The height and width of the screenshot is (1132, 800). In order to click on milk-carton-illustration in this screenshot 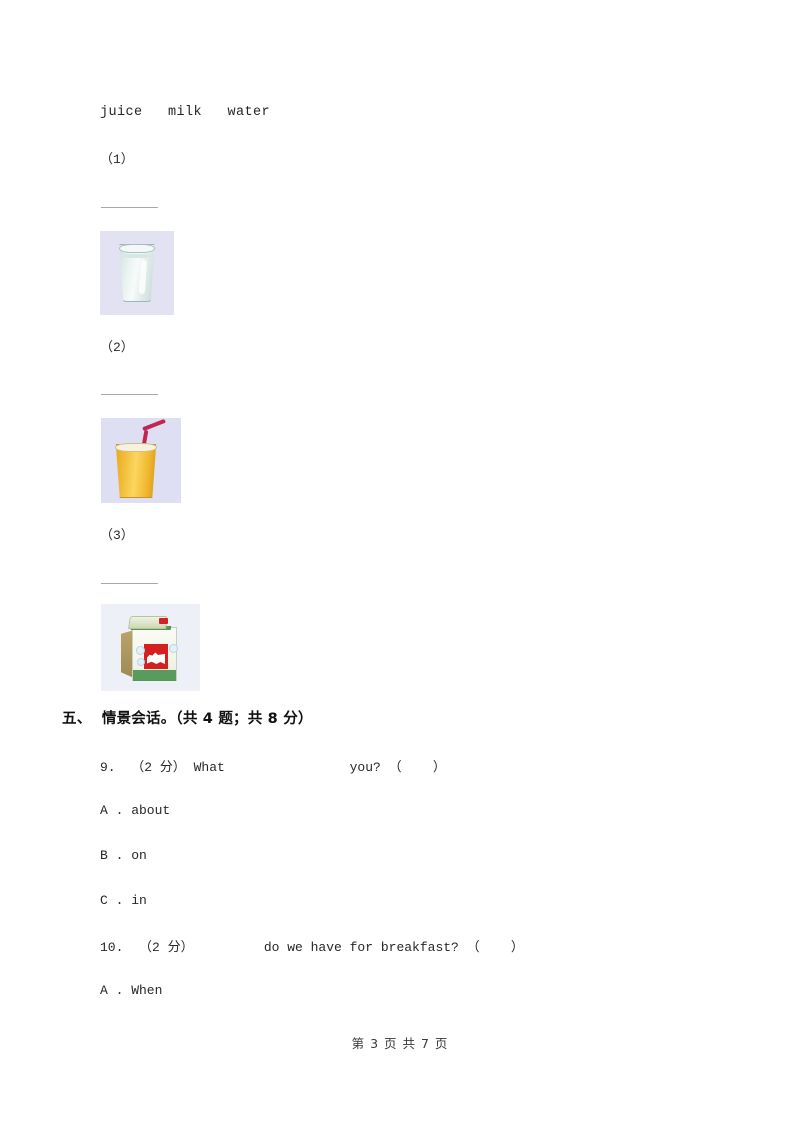, I will do `click(150, 648)`.